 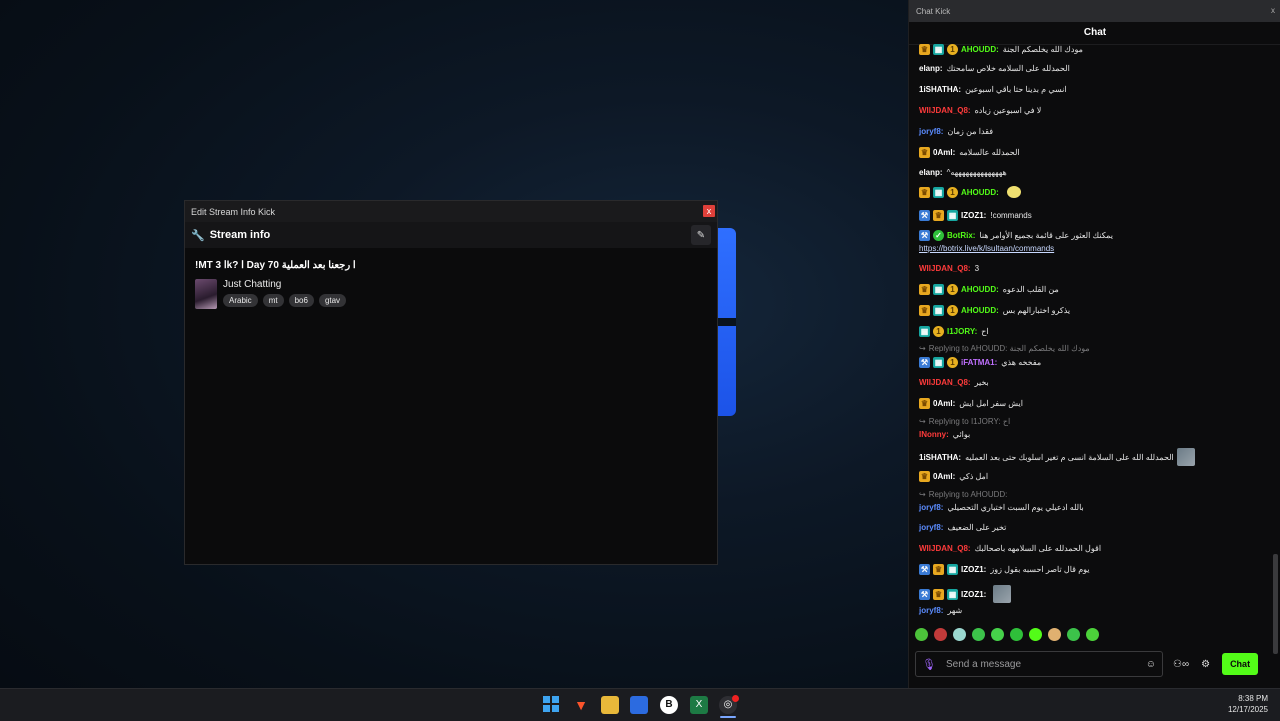 What do you see at coordinates (1253, 698) in the screenshot?
I see `clock-time: 8:38 PM` at bounding box center [1253, 698].